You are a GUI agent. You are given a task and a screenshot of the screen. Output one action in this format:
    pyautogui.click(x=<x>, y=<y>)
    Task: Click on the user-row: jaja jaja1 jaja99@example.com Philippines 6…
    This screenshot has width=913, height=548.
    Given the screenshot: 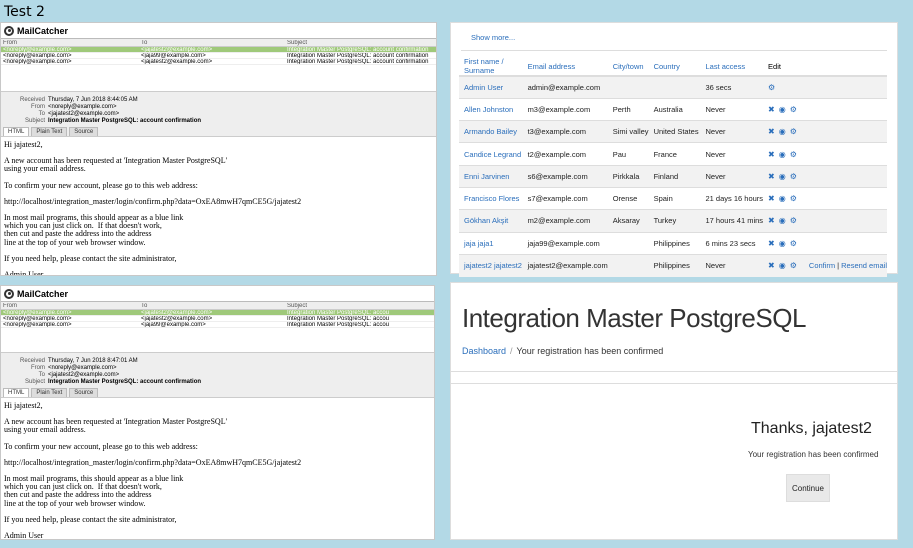 What is the action you would take?
    pyautogui.click(x=673, y=243)
    